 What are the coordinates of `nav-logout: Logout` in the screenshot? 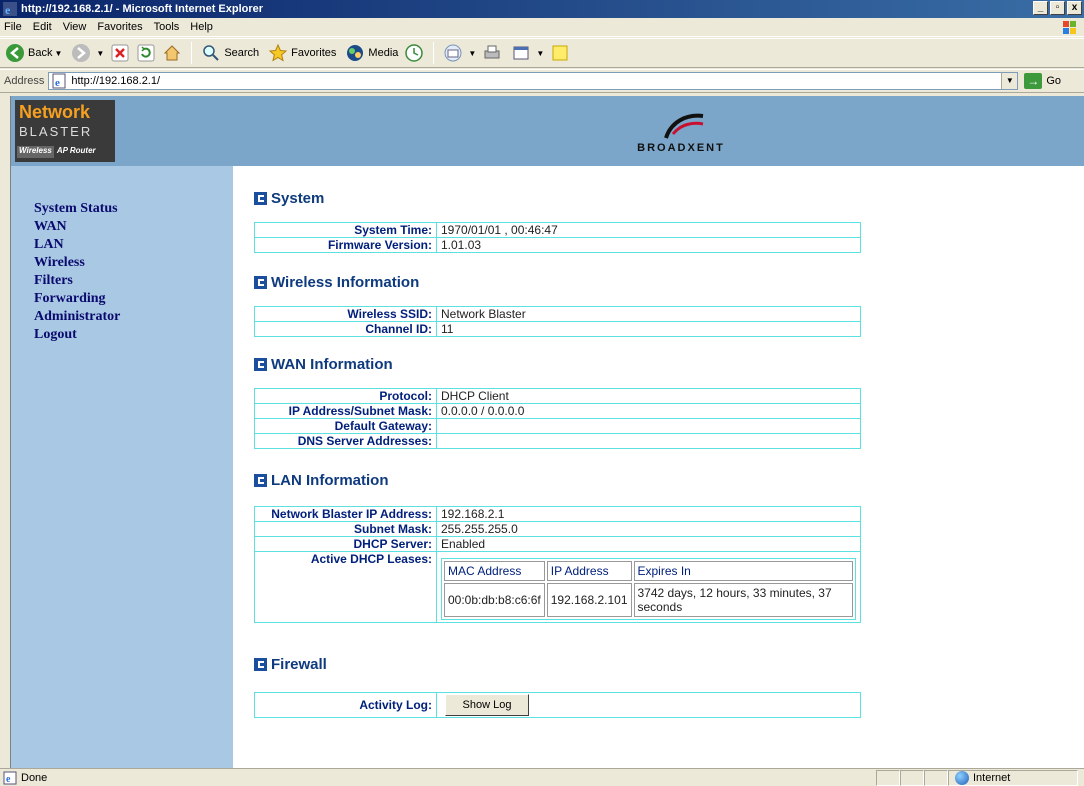 It's located at (133, 335).